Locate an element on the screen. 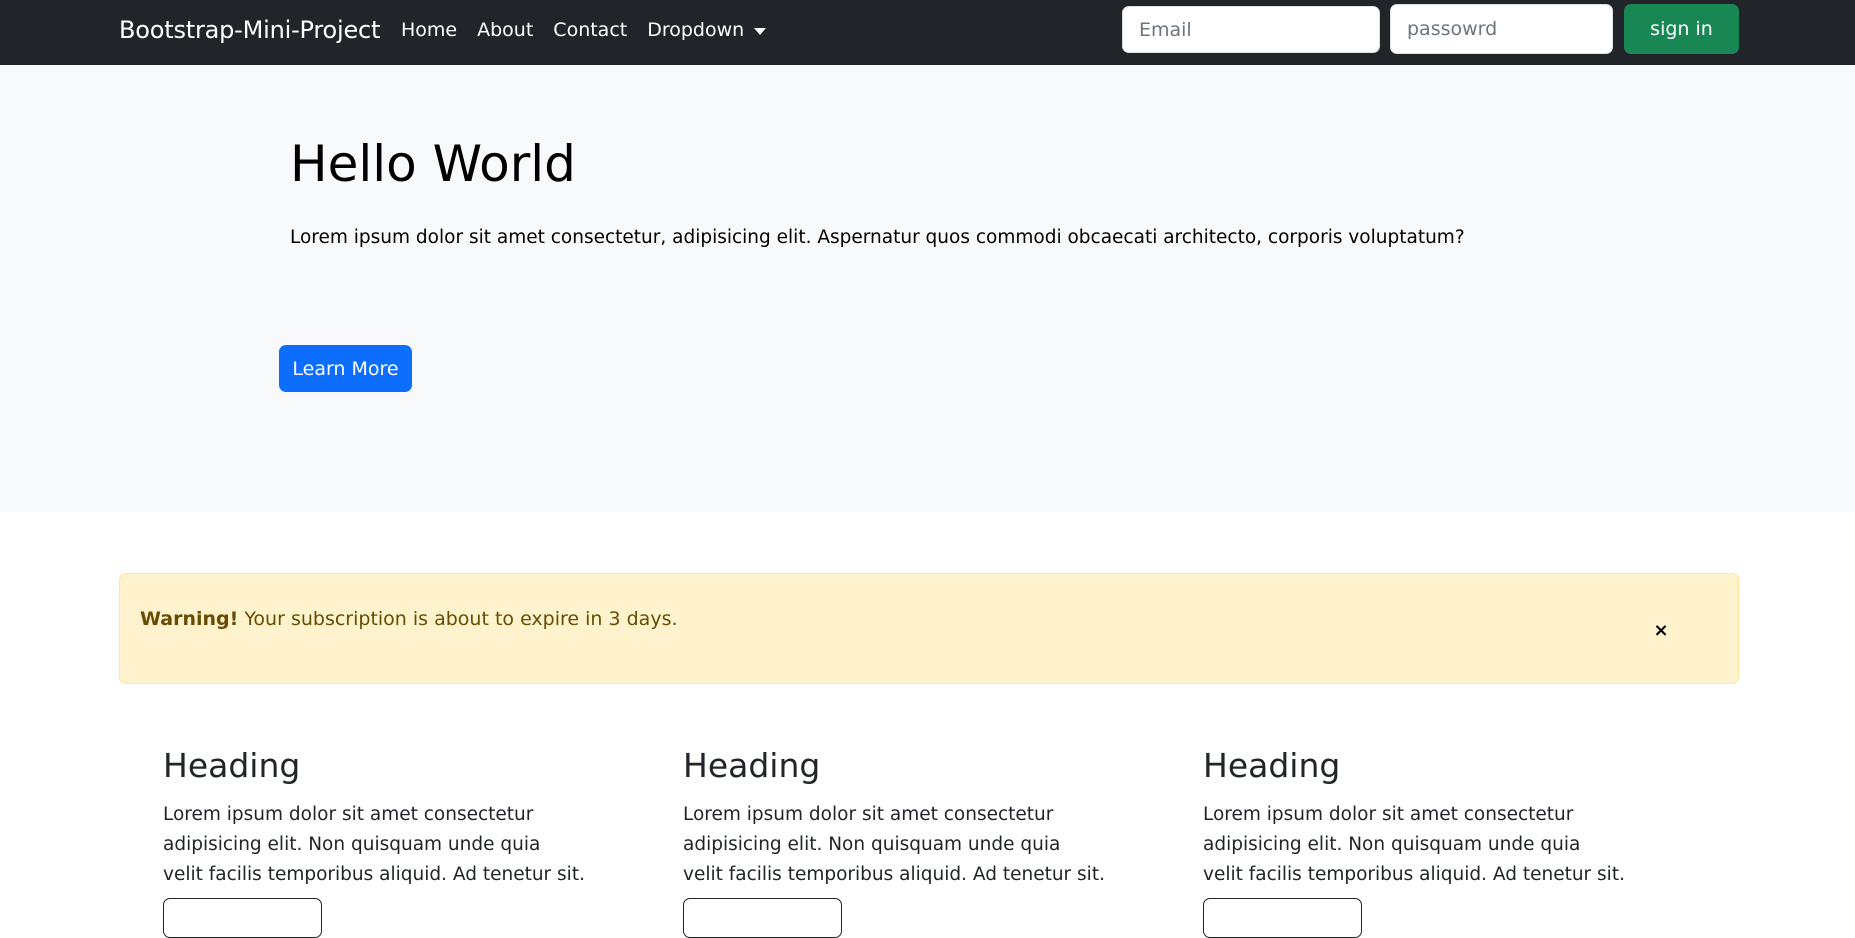  password-input is located at coordinates (1501, 29).